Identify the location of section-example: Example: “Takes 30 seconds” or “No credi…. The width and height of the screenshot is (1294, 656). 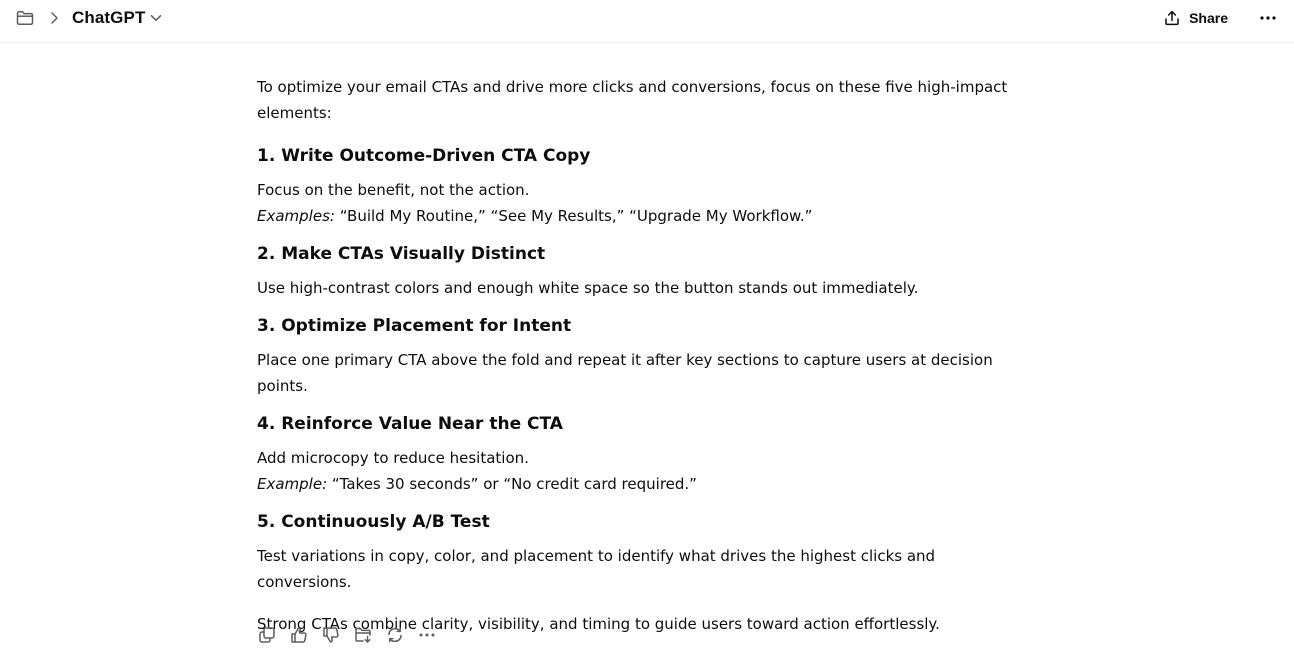
(637, 484).